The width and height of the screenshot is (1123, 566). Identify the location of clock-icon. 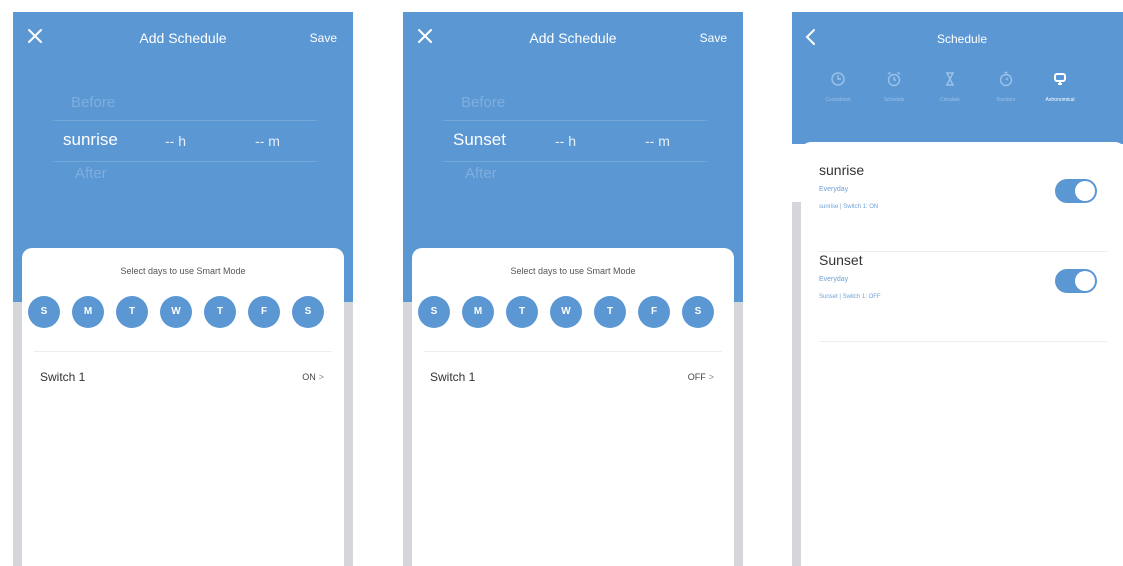
(838, 81).